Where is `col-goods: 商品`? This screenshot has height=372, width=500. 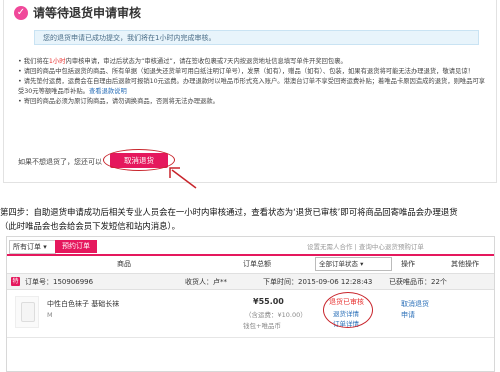 col-goods: 商品 is located at coordinates (124, 264).